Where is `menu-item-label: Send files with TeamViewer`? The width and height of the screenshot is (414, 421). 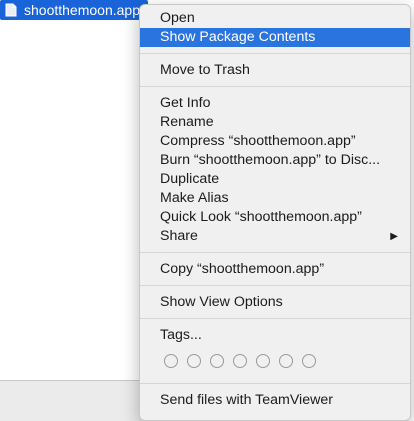
menu-item-label: Send files with TeamViewer is located at coordinates (246, 400).